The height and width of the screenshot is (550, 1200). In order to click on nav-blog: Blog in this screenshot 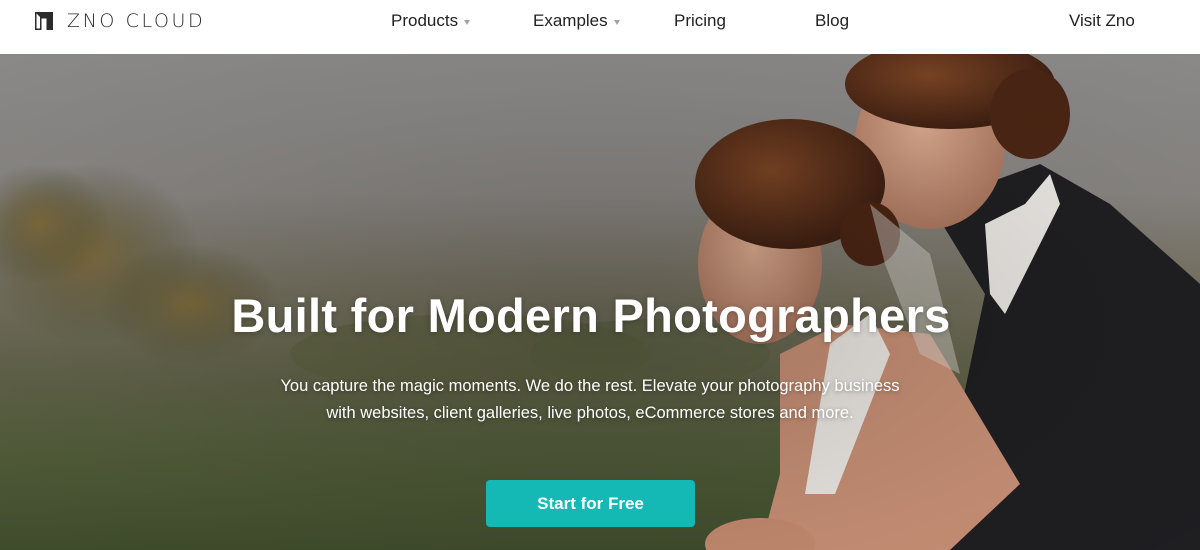, I will do `click(832, 21)`.